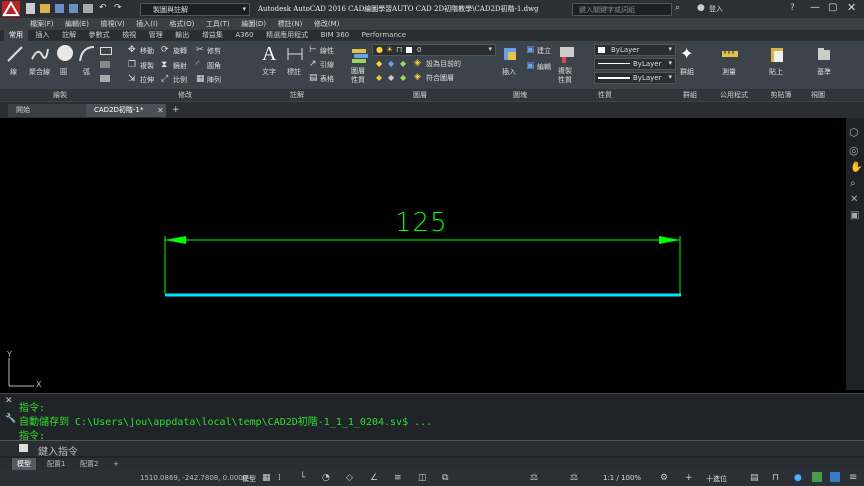 This screenshot has height=486, width=864. What do you see at coordinates (781, 95) in the screenshot?
I see `panel-clipboard: 剪貼簿` at bounding box center [781, 95].